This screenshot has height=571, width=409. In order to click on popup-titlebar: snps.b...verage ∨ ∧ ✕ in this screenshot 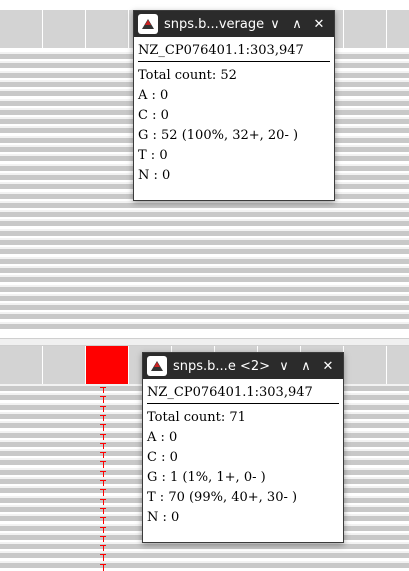, I will do `click(234, 24)`.